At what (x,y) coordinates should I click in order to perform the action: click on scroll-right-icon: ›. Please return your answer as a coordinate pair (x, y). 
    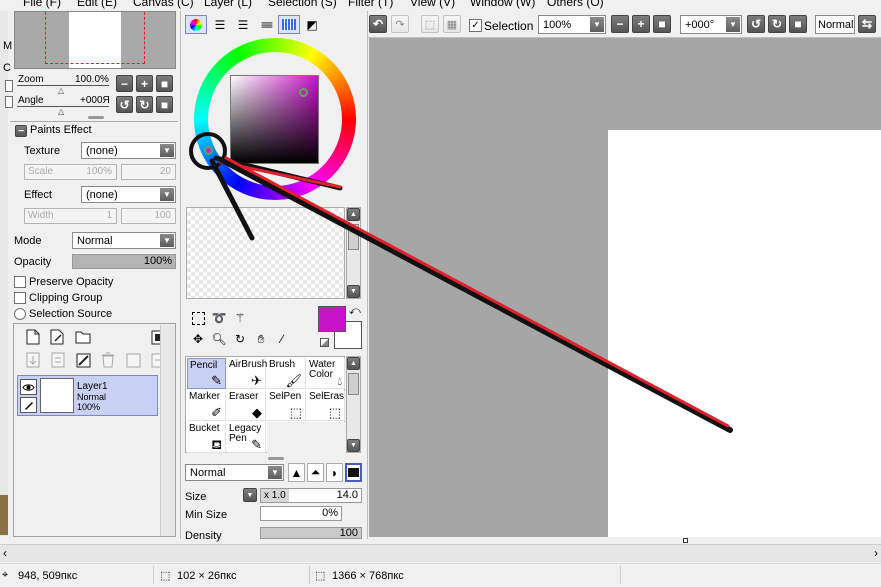
    Looking at the image, I should click on (876, 553).